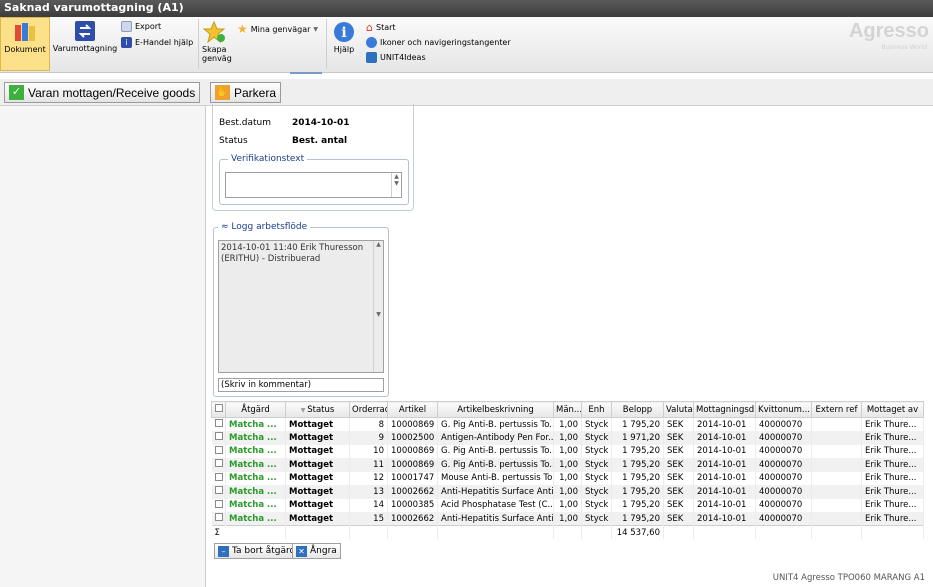  Describe the element at coordinates (277, 29) in the screenshot. I see `mina-genvagar-dropdown: ★ Mina genvägar ▼` at that location.